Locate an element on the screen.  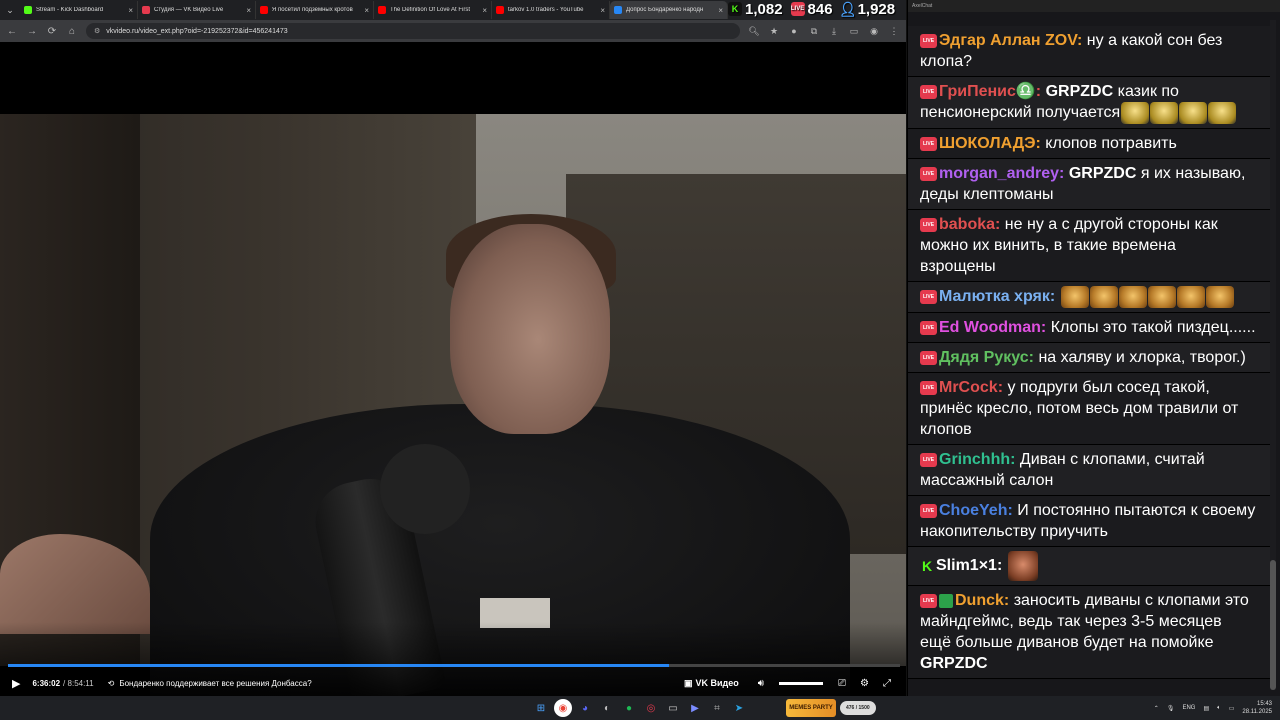
speaker-icon: 🔈︎ is located at coordinates (1219, 708).